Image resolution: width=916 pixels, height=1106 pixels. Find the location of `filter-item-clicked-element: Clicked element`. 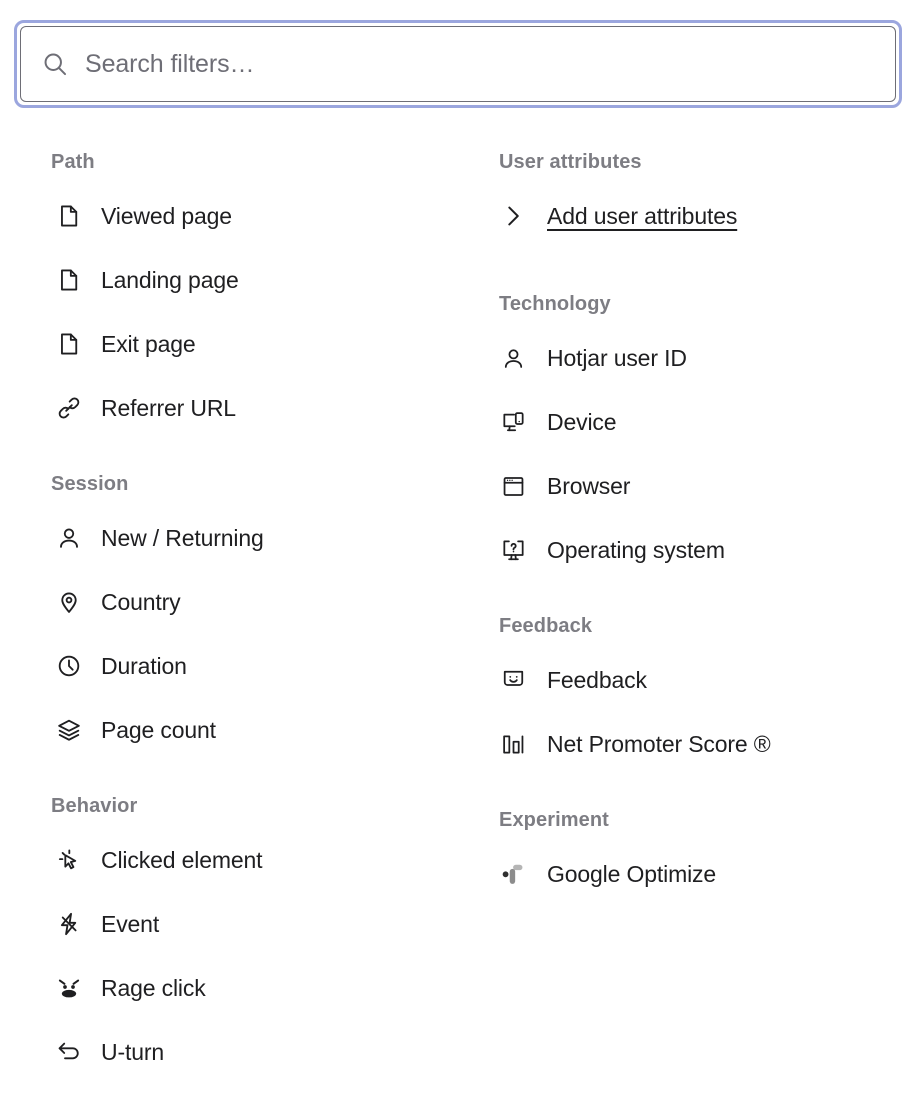

filter-item-clicked-element: Clicked element is located at coordinates (253, 860).